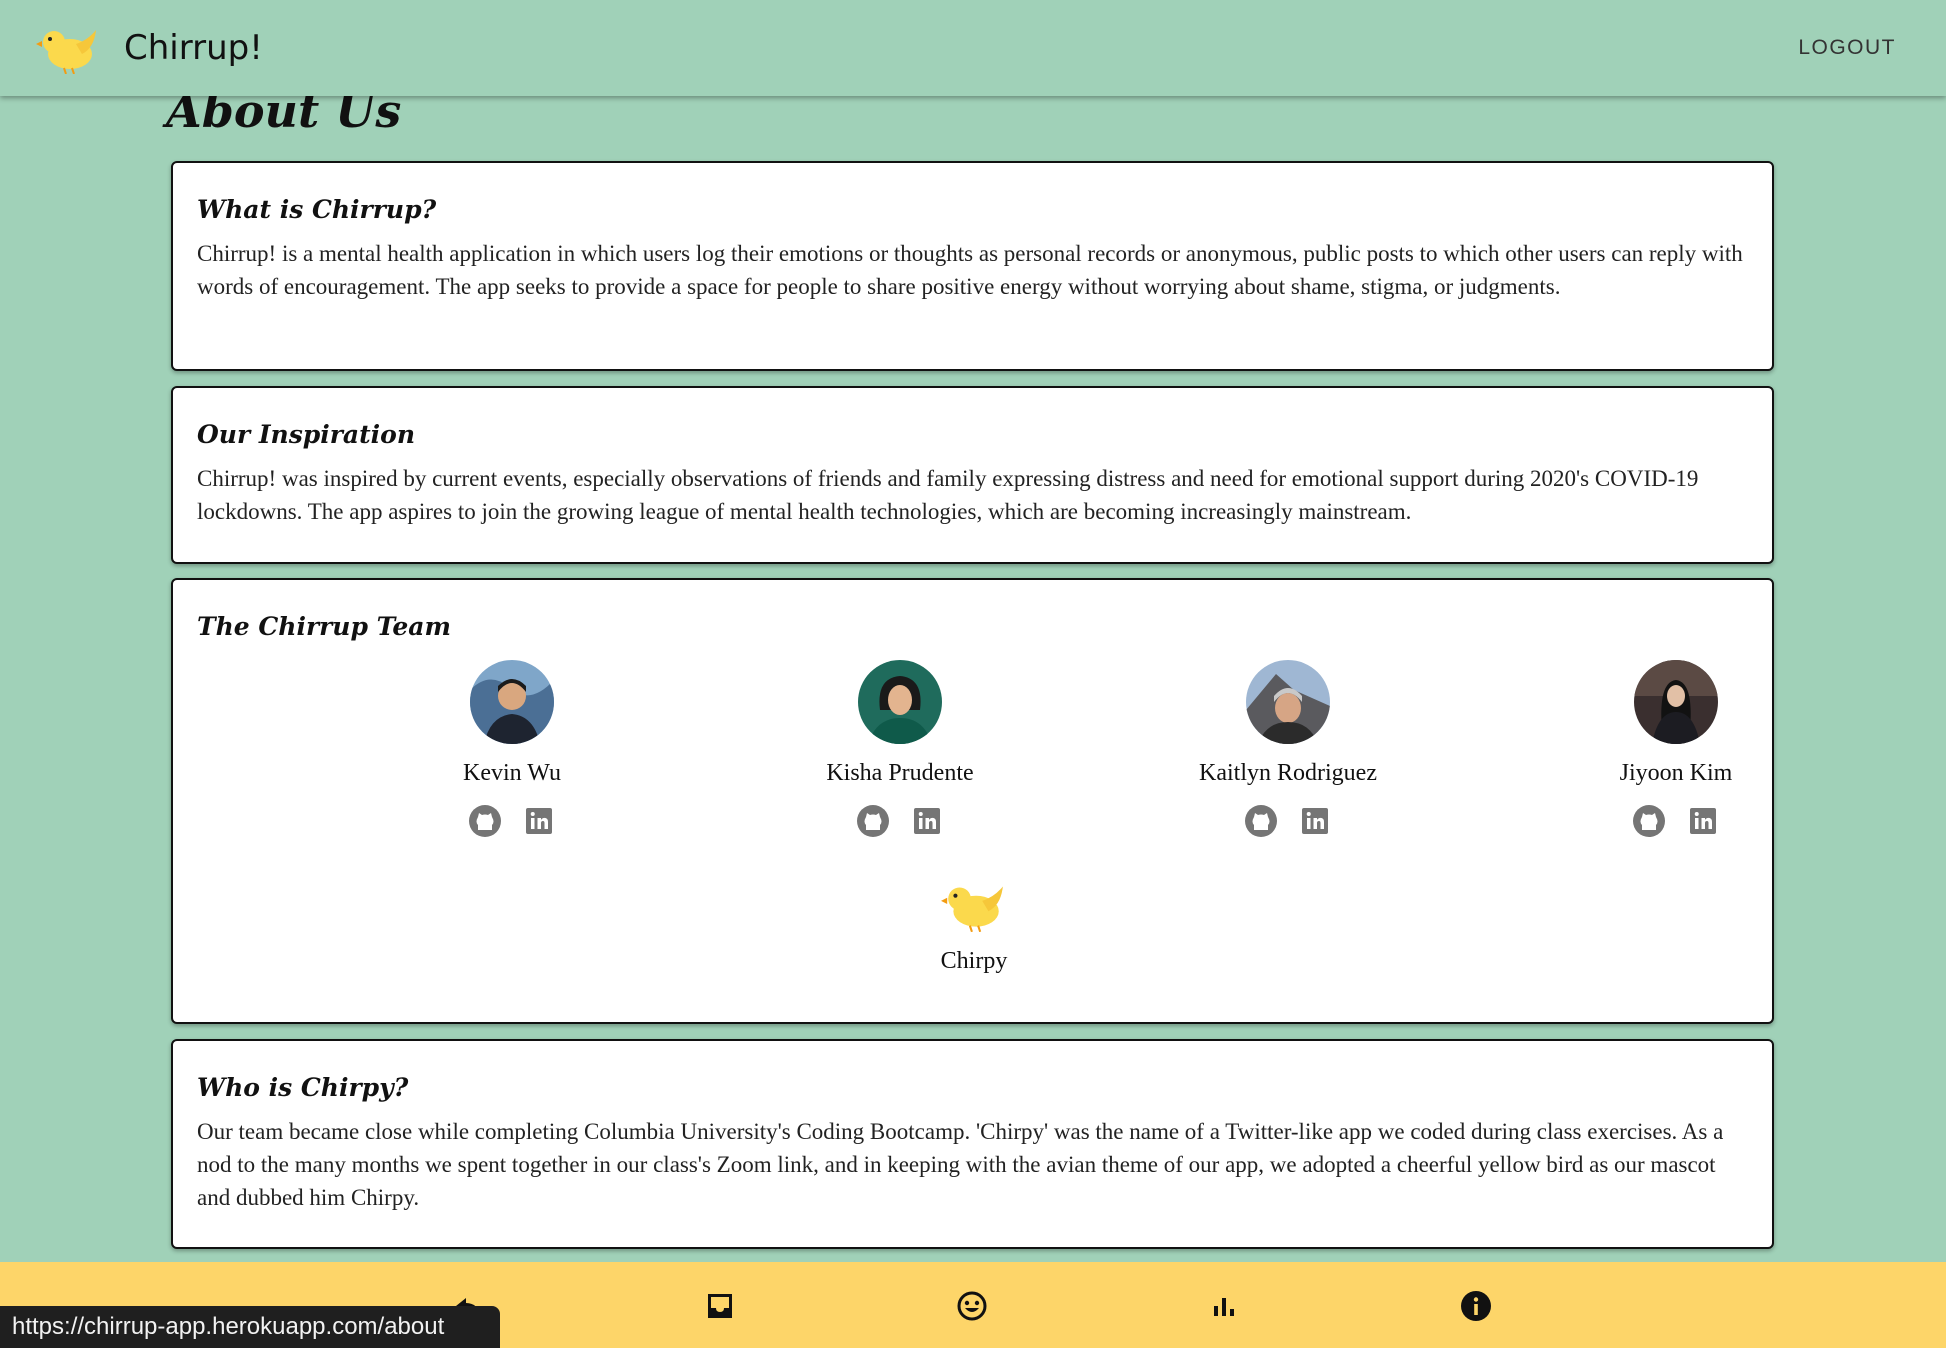 Image resolution: width=1946 pixels, height=1348 pixels. I want to click on member-name: Kevin Wu, so click(512, 773).